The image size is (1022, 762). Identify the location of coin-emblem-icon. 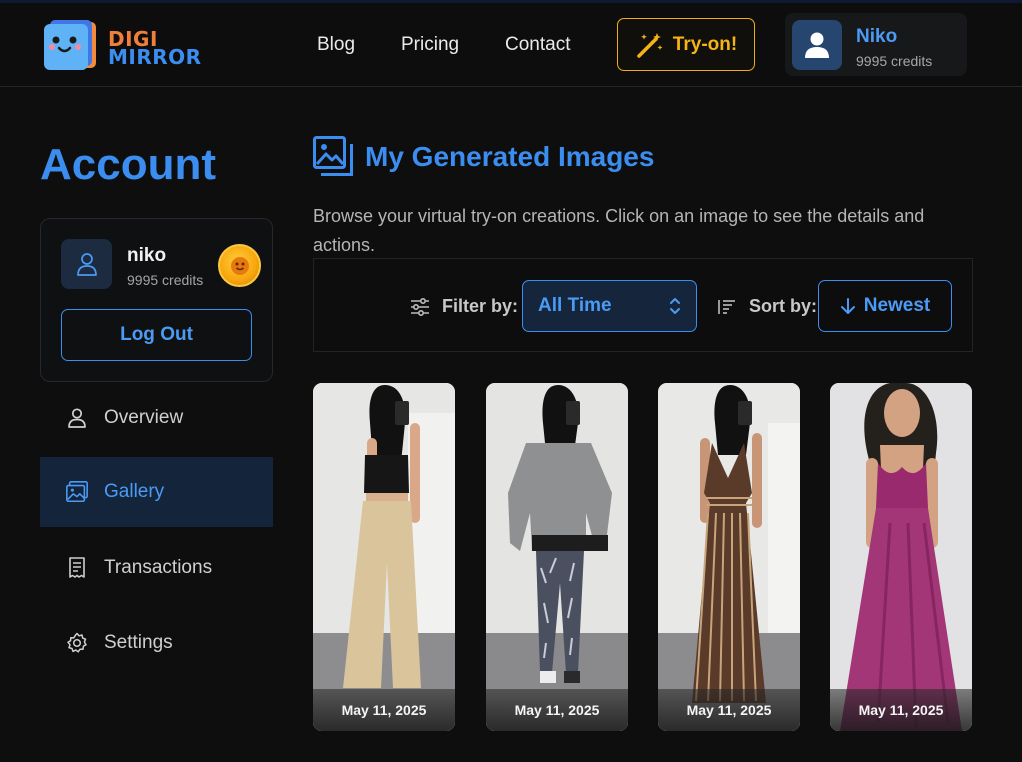
(239, 265).